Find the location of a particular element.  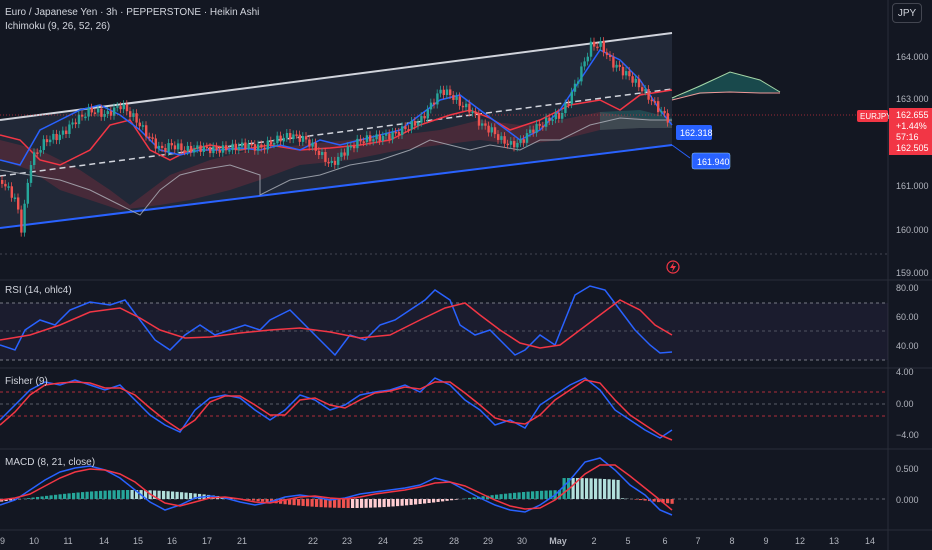

macd-histogram is located at coordinates (337, 493).